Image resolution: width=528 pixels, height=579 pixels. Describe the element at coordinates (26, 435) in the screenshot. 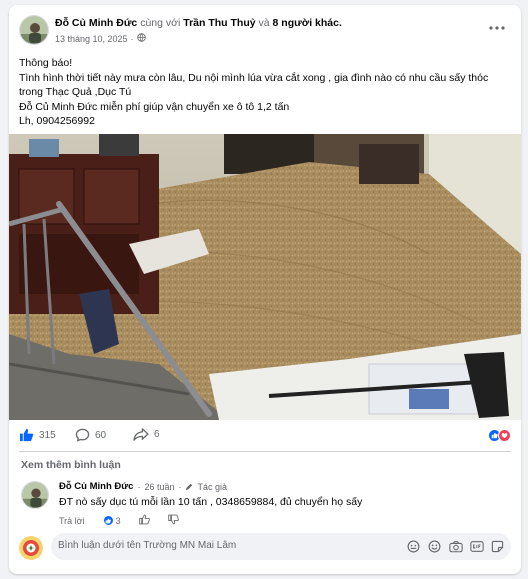

I see `like-icon` at that location.